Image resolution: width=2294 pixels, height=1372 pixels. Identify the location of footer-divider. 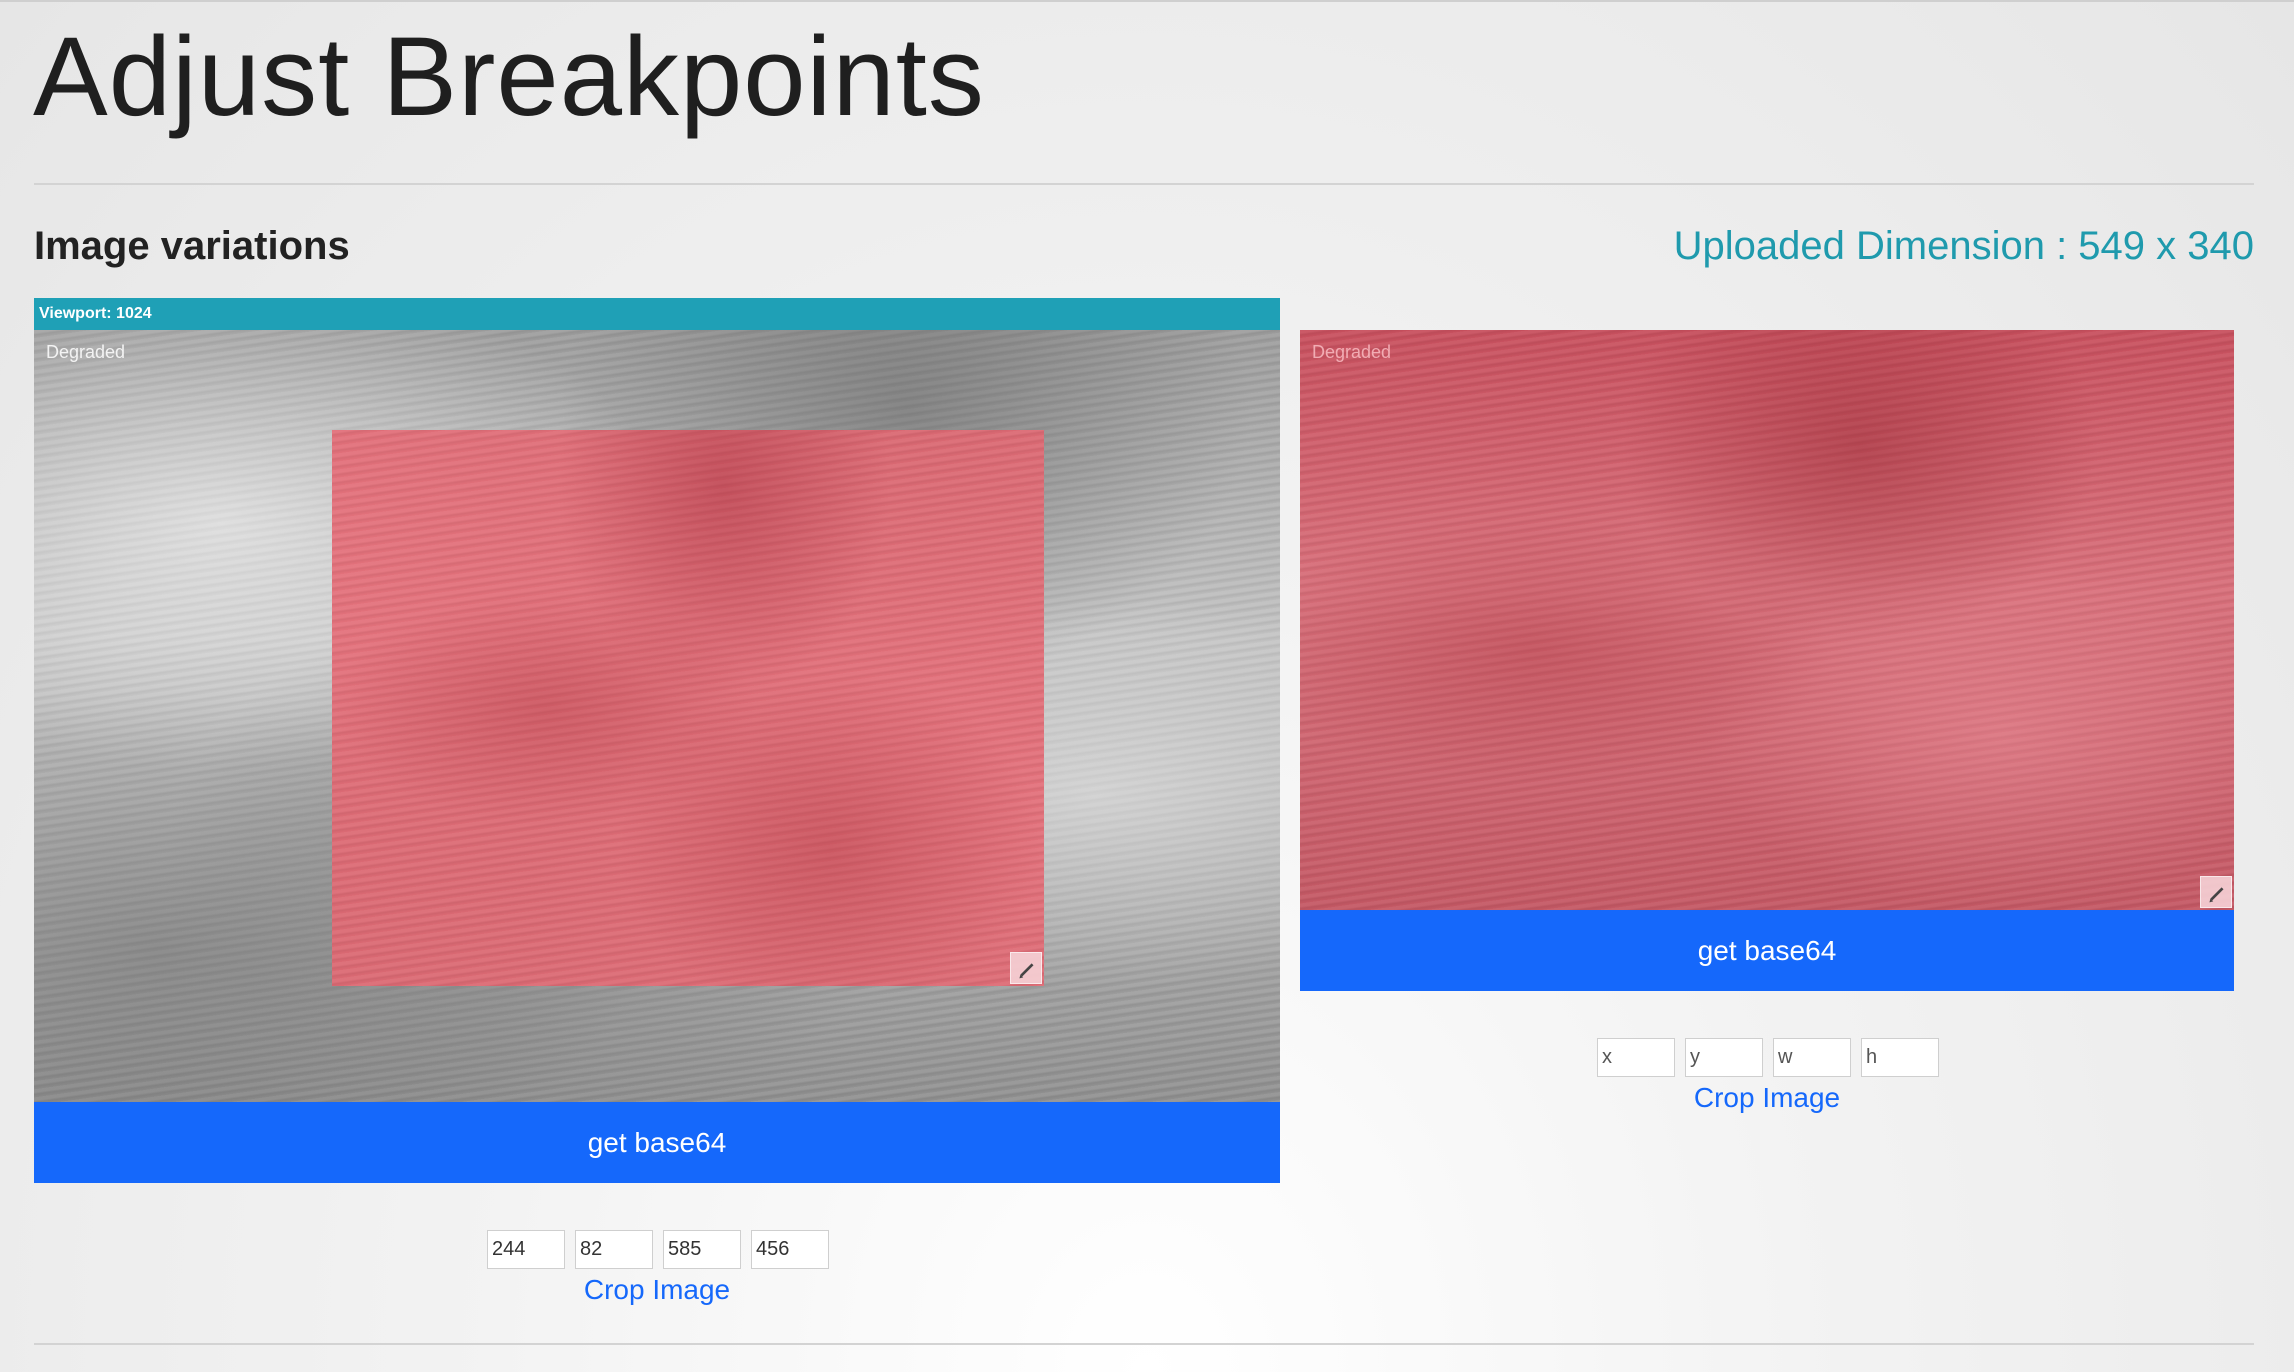
(1144, 1344).